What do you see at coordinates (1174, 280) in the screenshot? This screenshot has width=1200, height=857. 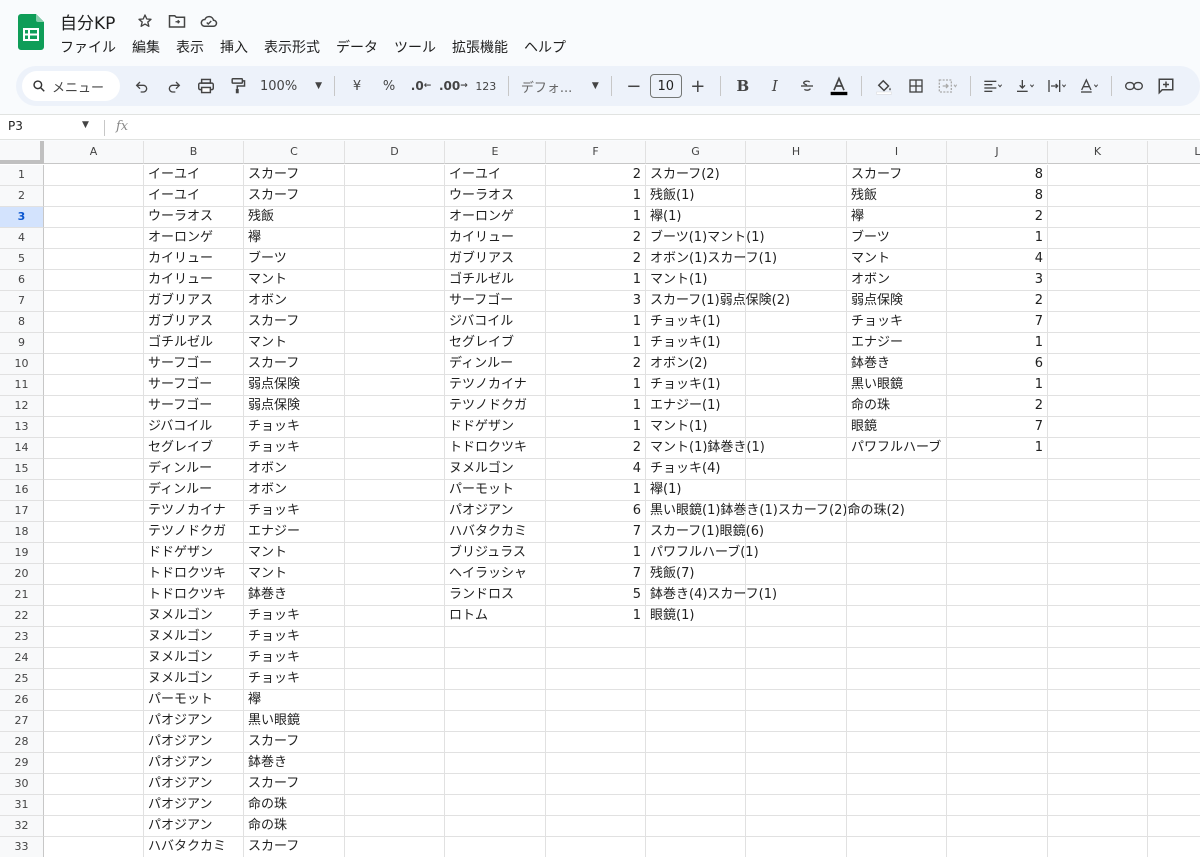 I see `cell-L6` at bounding box center [1174, 280].